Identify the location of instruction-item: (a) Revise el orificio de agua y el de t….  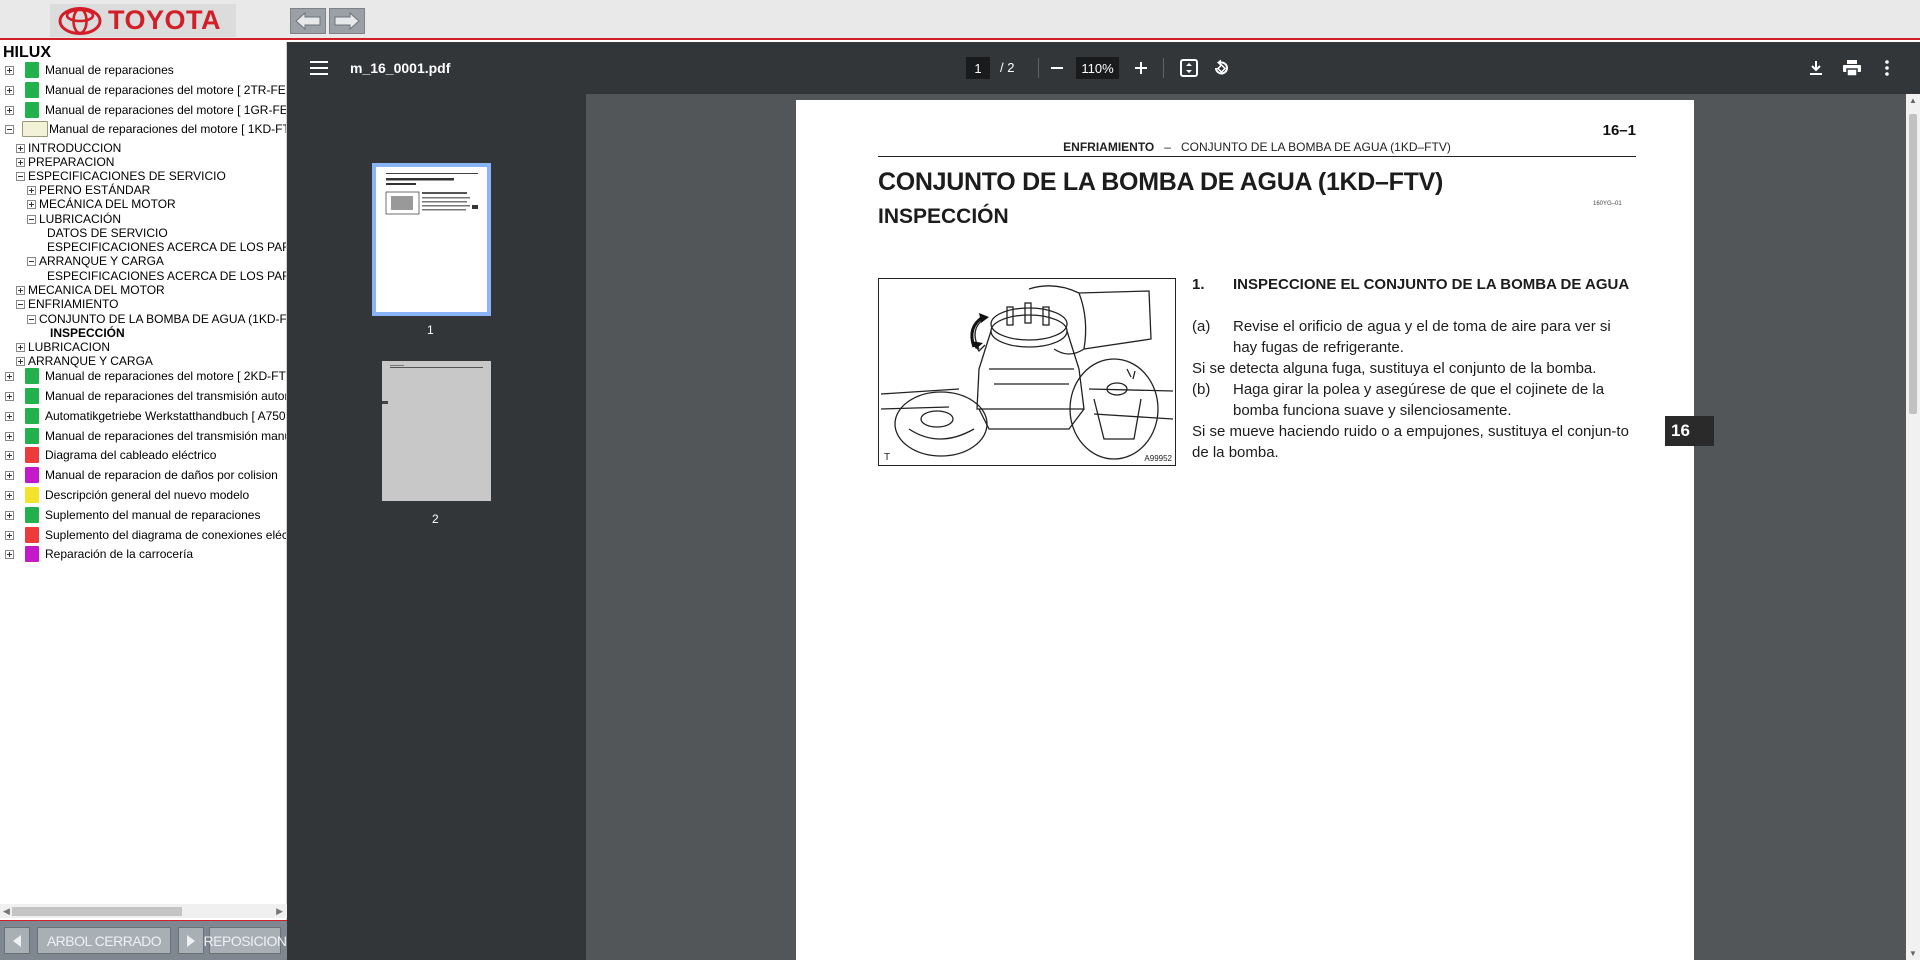
(1401, 337).